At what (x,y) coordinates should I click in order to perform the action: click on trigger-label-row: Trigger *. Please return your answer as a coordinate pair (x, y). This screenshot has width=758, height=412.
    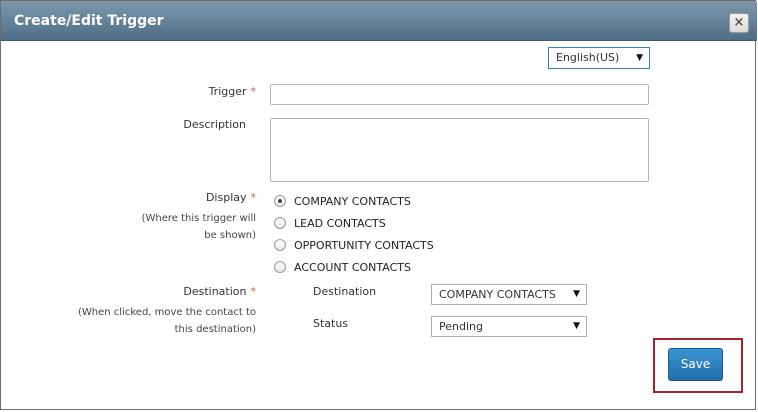
    Looking at the image, I should click on (203, 91).